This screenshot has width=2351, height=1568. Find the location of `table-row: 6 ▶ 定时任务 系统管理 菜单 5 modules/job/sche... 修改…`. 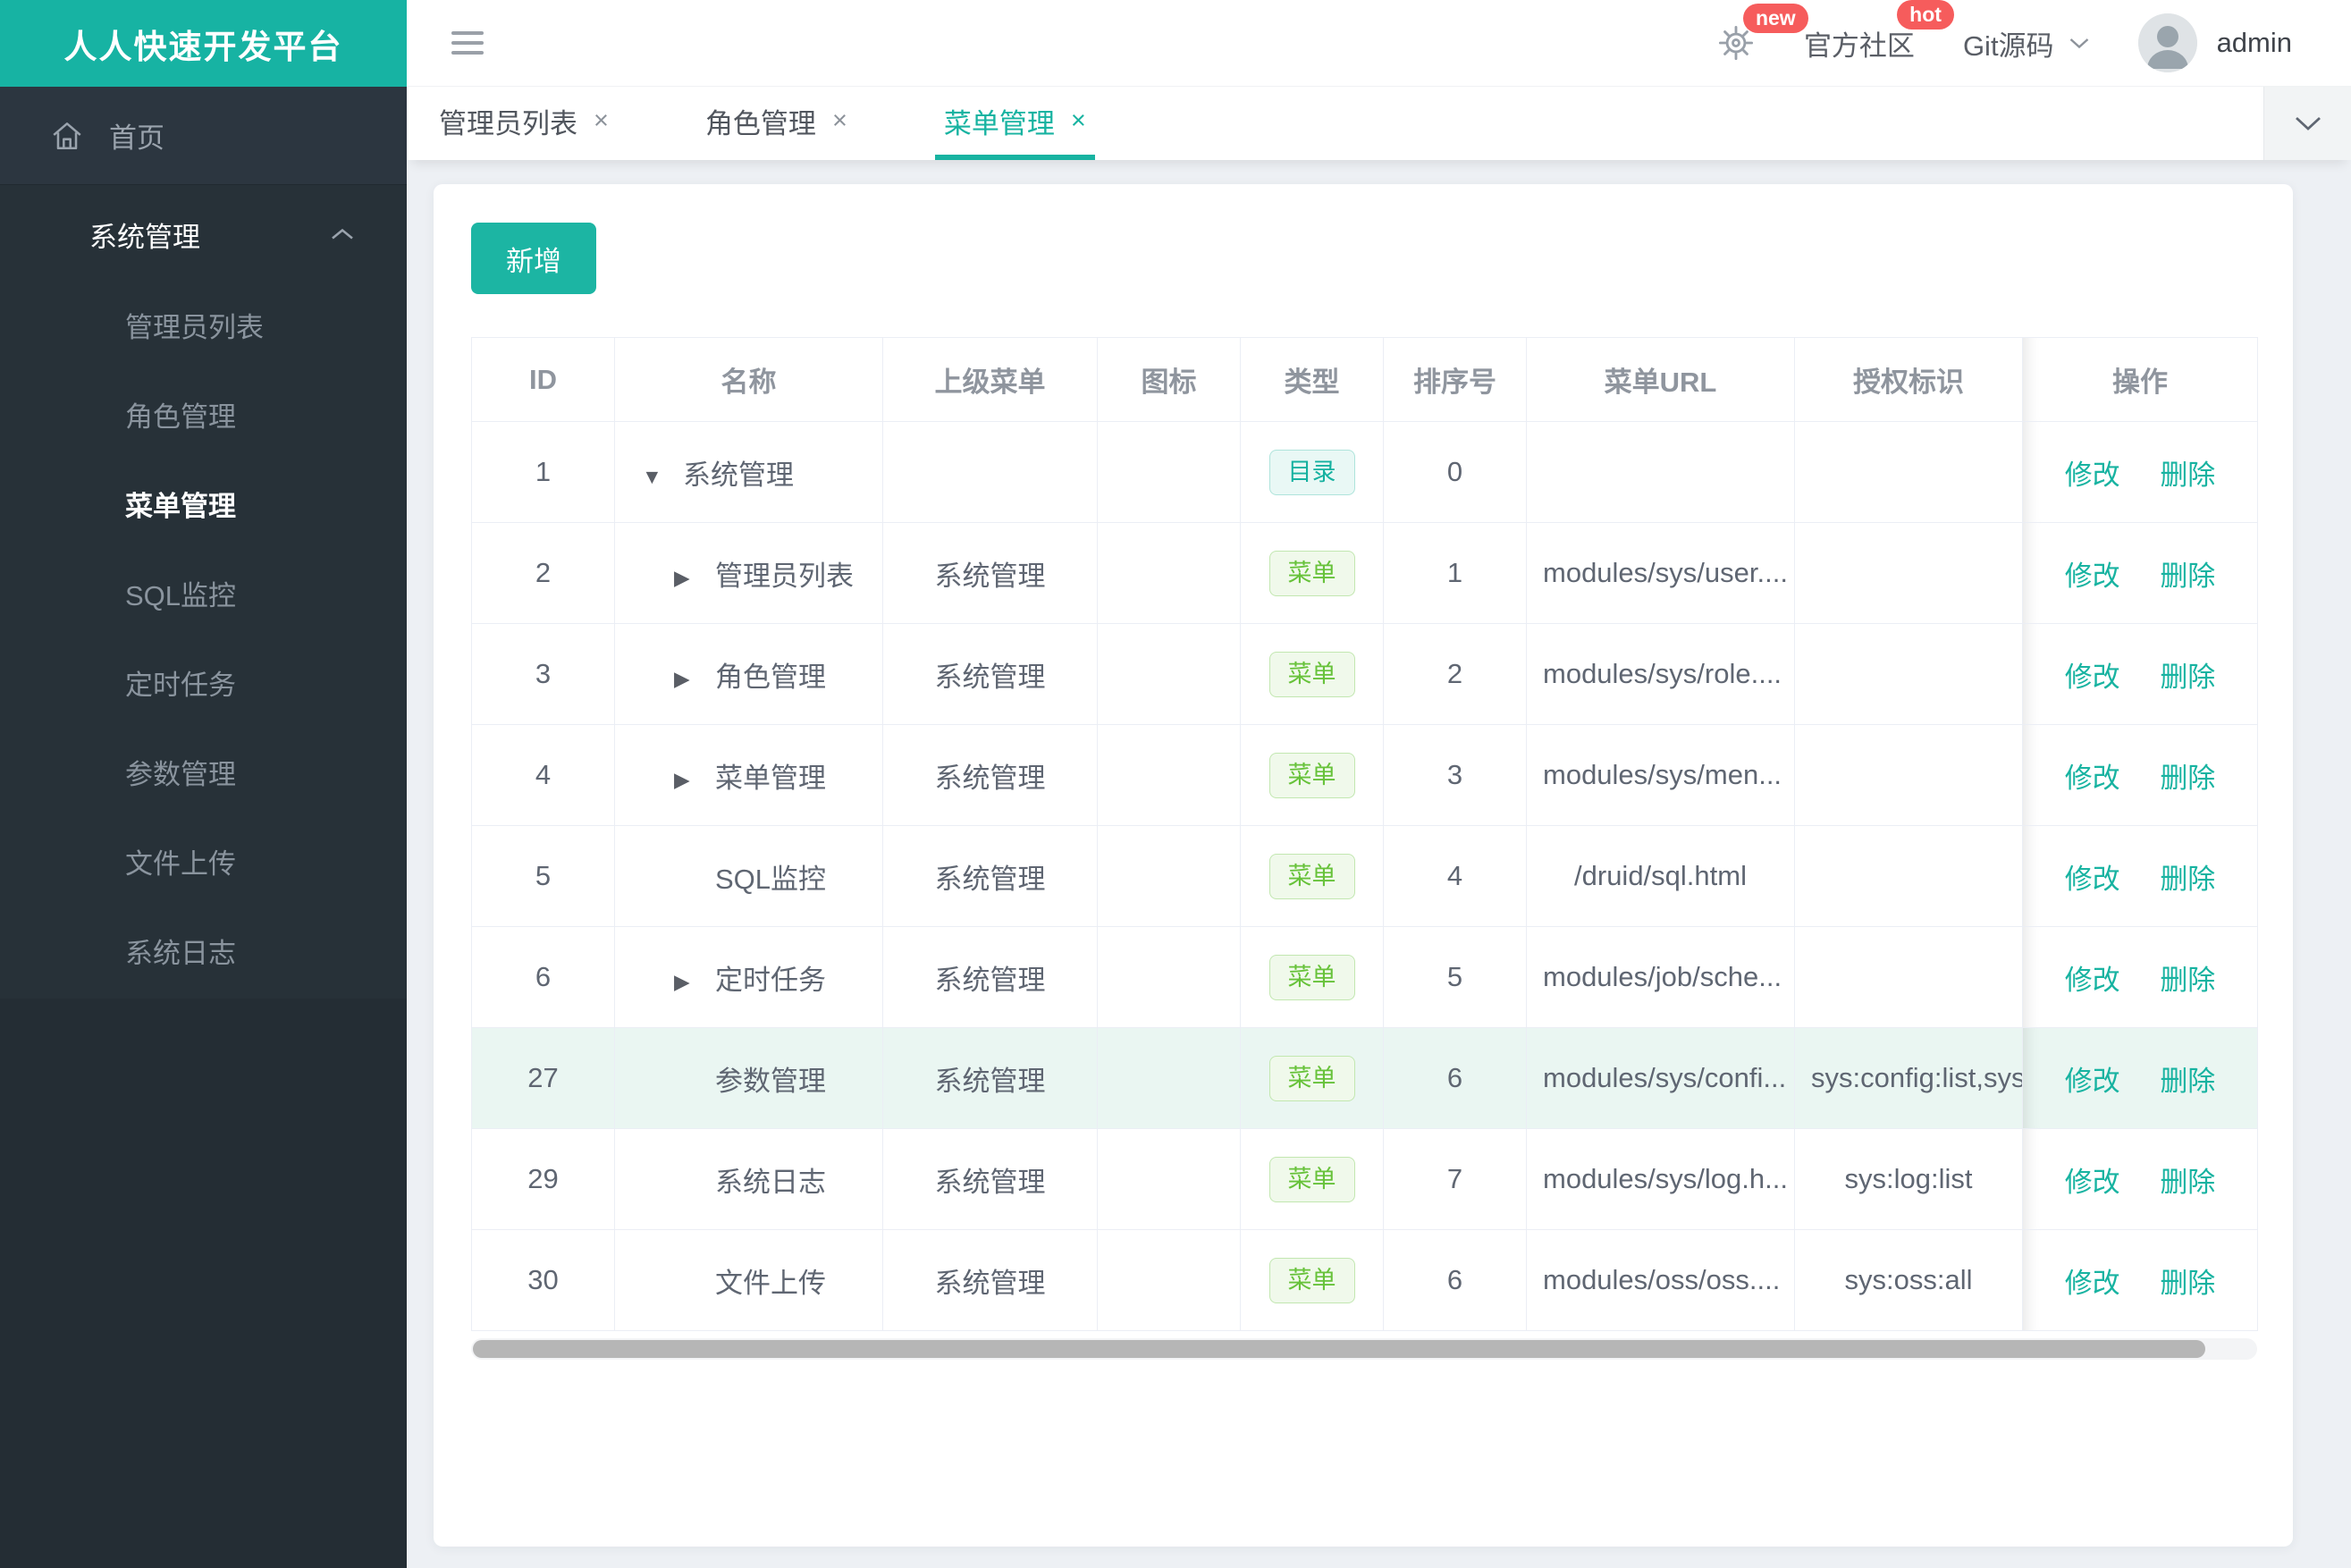

table-row: 6 ▶ 定时任务 系统管理 菜单 5 modules/job/sche... 修改… is located at coordinates (1364, 977).